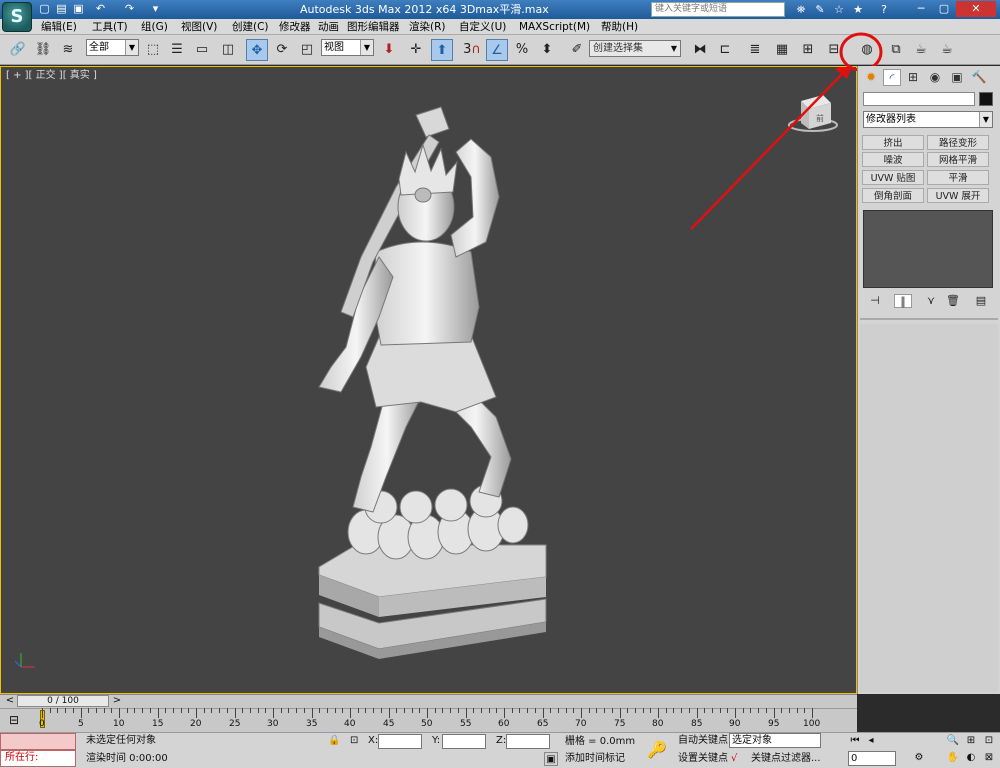 Image resolution: width=1000 pixels, height=768 pixels. What do you see at coordinates (282, 50) in the screenshot?
I see `select-and-rotate-icon: ⟳` at bounding box center [282, 50].